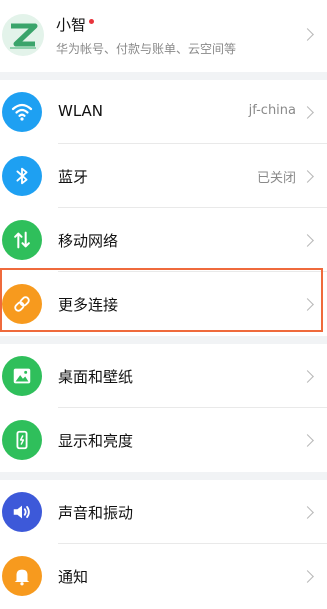 The height and width of the screenshot is (609, 327). What do you see at coordinates (22, 576) in the screenshot?
I see `bell-icon` at bounding box center [22, 576].